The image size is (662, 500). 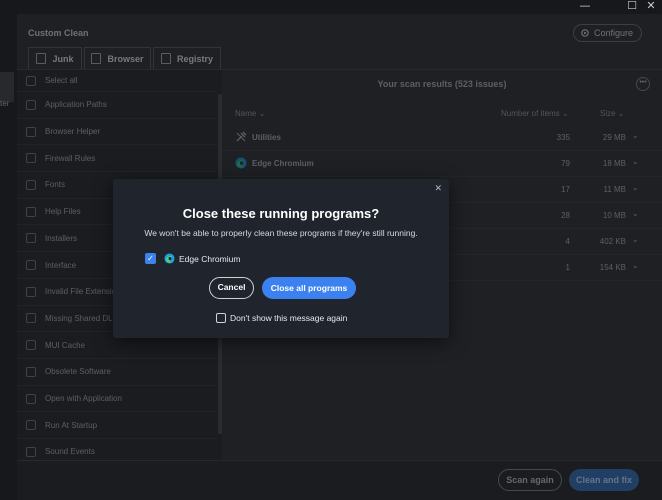 What do you see at coordinates (231, 288) in the screenshot?
I see `cancel-button: Cancel` at bounding box center [231, 288].